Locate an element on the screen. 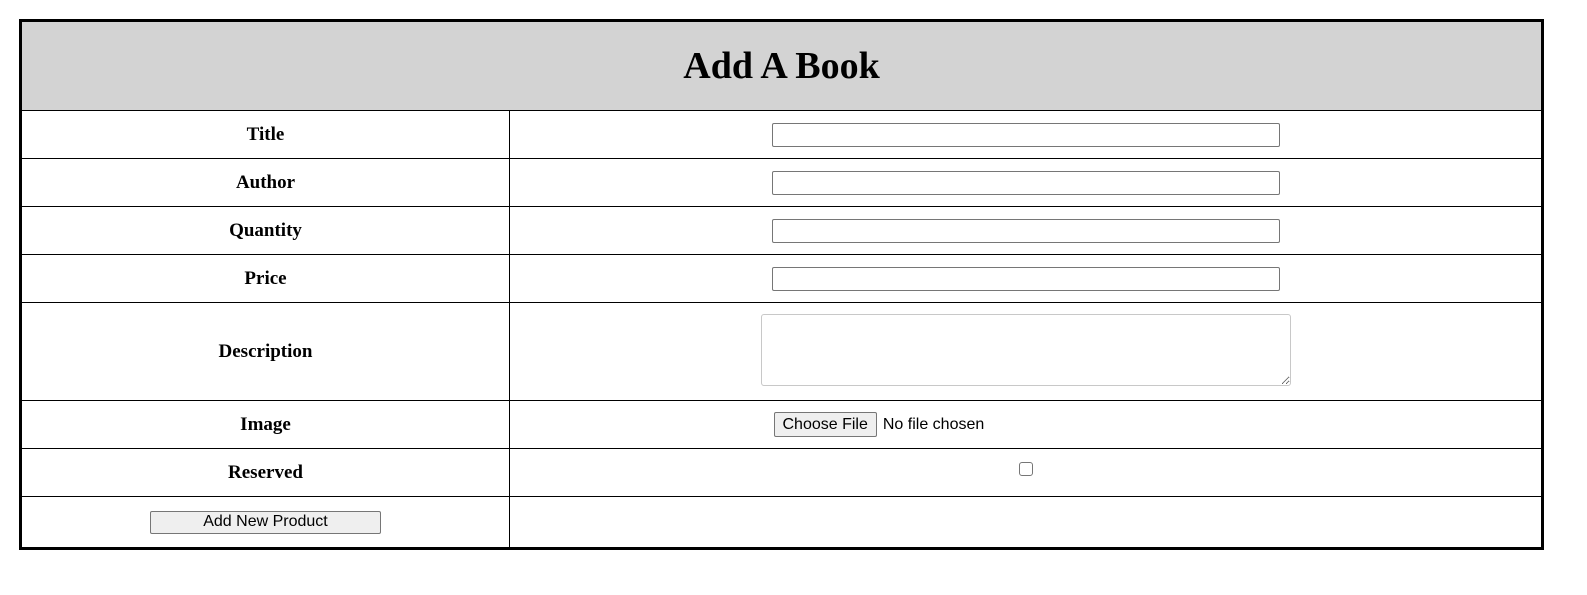  choose-file-button: Choose File is located at coordinates (825, 424).